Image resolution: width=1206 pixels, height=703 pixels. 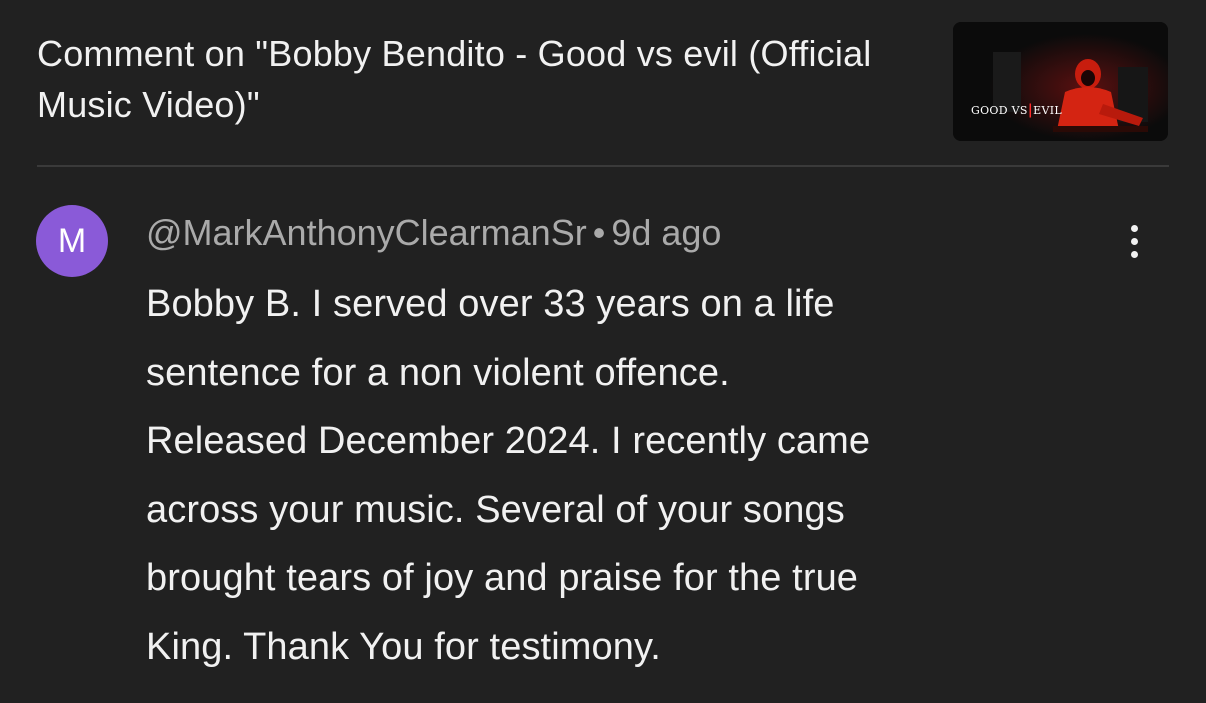 I want to click on divider, so click(x=603, y=166).